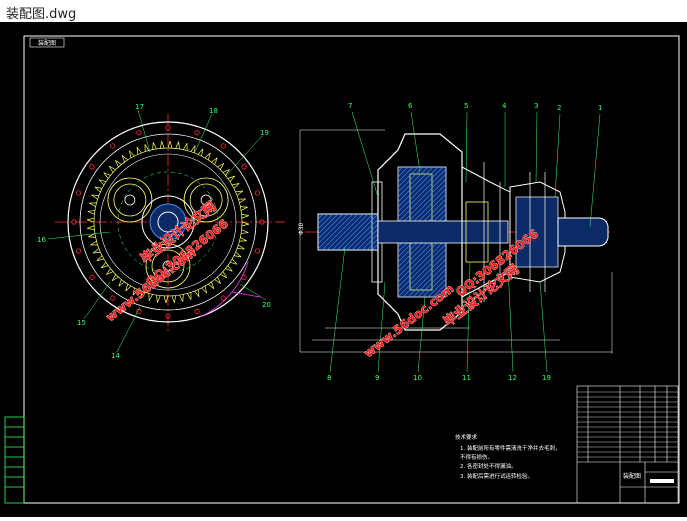 The height and width of the screenshot is (521, 687). I want to click on right-label-1: 1, so click(600, 108).